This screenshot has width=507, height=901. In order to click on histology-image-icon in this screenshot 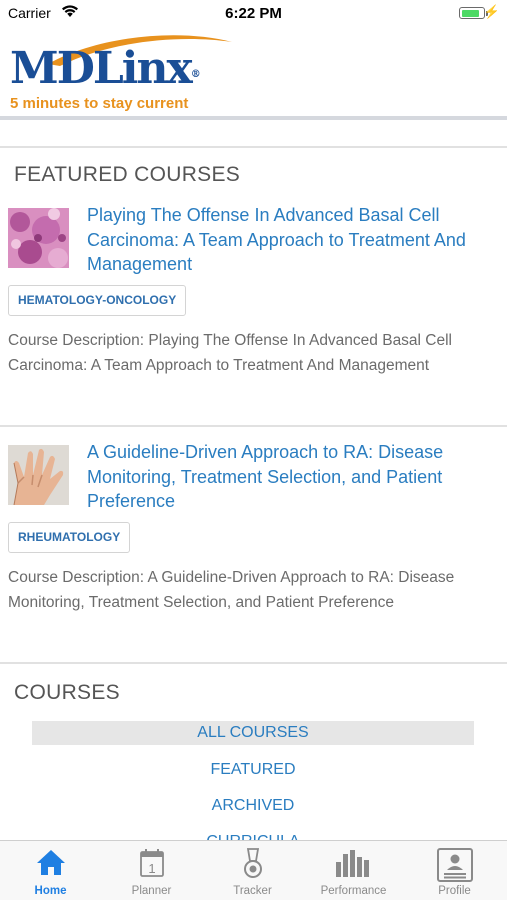, I will do `click(38, 238)`.